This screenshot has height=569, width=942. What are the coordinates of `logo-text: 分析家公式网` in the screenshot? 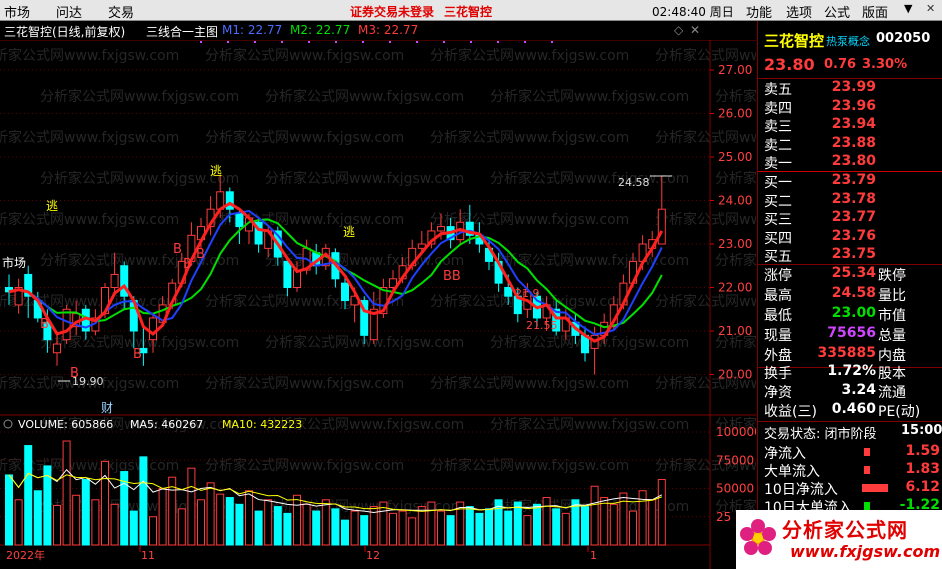 It's located at (845, 530).